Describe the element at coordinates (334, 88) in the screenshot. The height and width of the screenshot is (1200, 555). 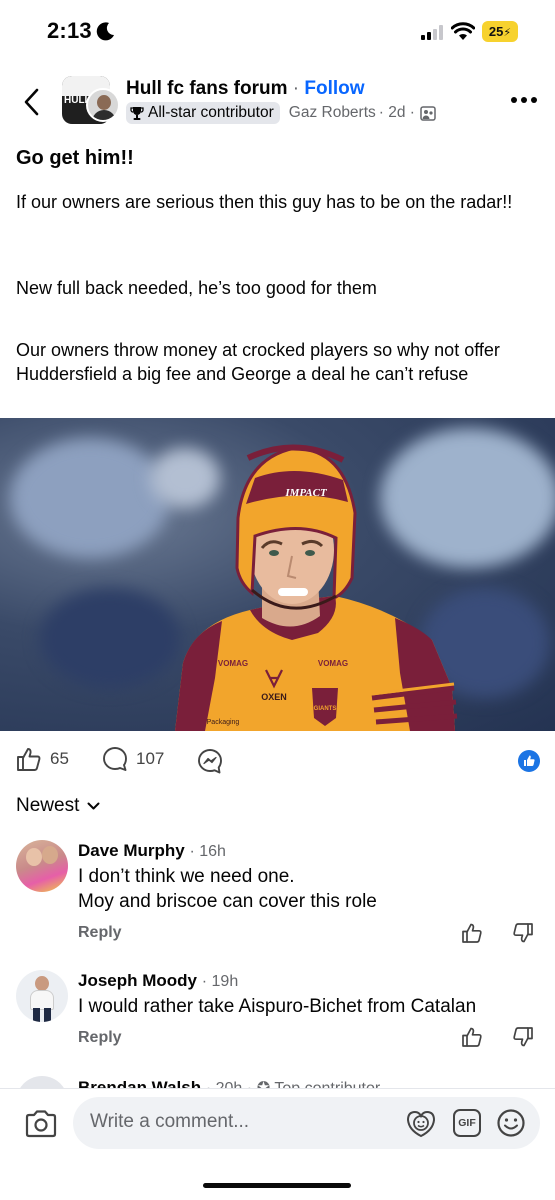
I see `follow-button: Follow` at that location.